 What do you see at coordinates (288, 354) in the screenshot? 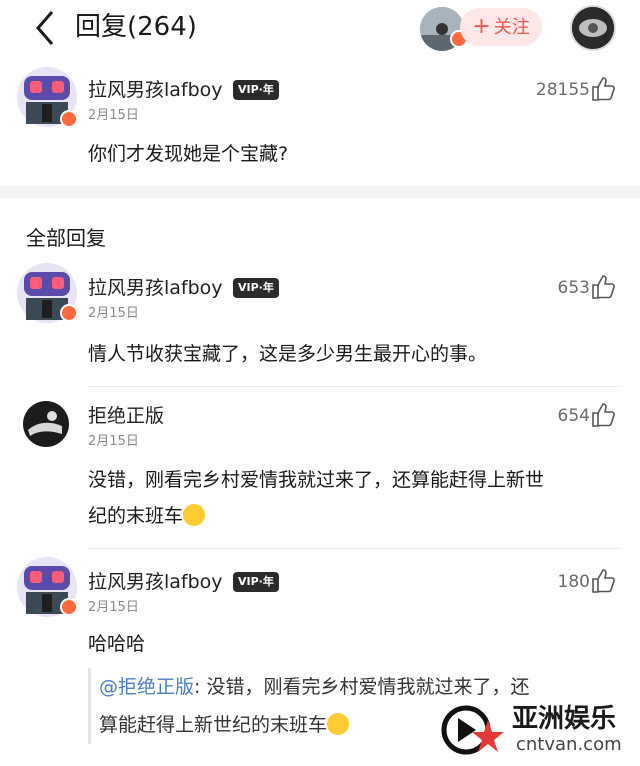
I see `reply-text: 情人节收获宝藏了，这是多少男生最开心的事。` at bounding box center [288, 354].